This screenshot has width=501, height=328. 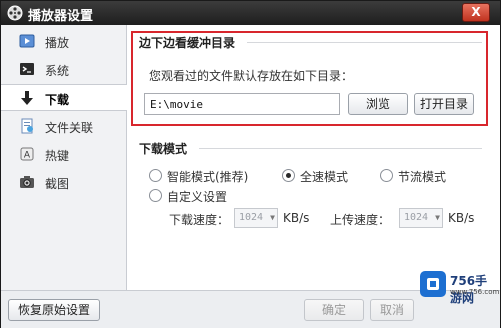 What do you see at coordinates (433, 284) in the screenshot?
I see `watermark-logo-icon` at bounding box center [433, 284].